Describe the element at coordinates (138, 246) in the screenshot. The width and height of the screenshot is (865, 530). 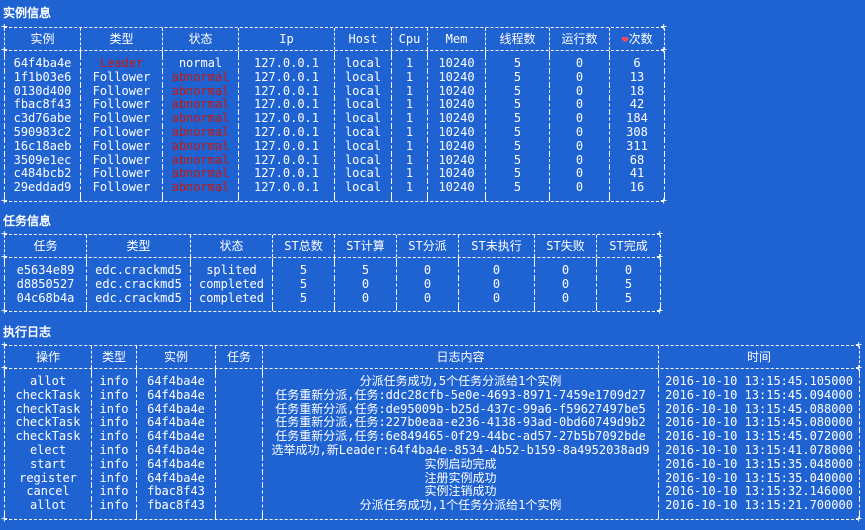
I see `tasks-header-label: 类型` at that location.